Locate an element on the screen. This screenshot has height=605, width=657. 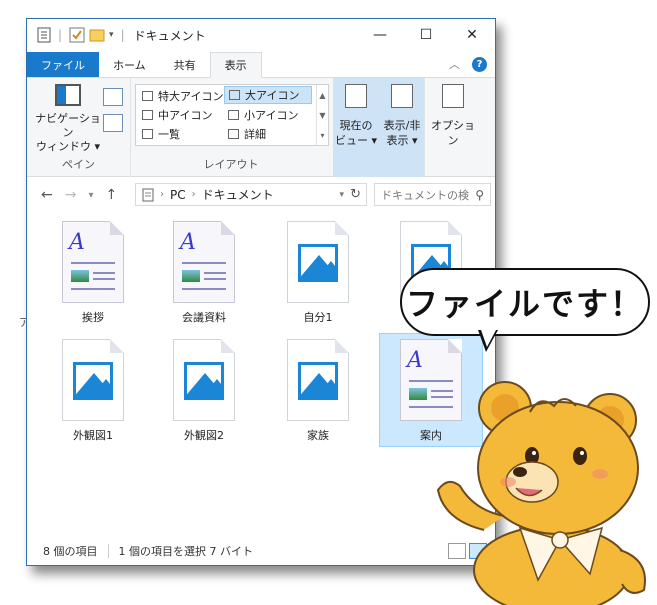
quick-access-toolbar: | ▾ | is located at coordinates (77, 35).